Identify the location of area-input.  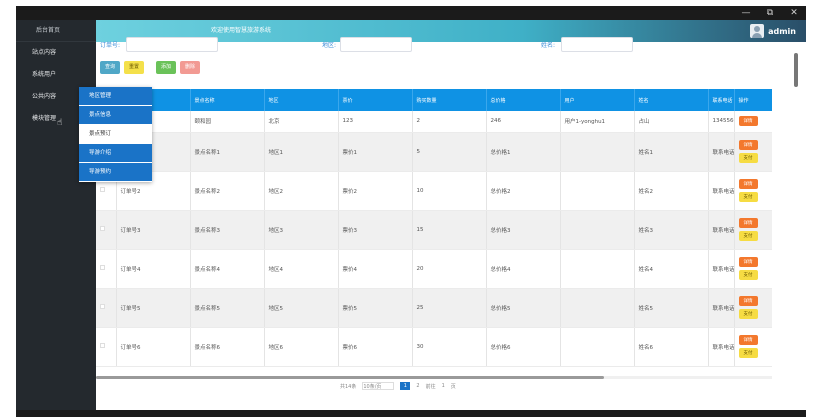
(376, 44).